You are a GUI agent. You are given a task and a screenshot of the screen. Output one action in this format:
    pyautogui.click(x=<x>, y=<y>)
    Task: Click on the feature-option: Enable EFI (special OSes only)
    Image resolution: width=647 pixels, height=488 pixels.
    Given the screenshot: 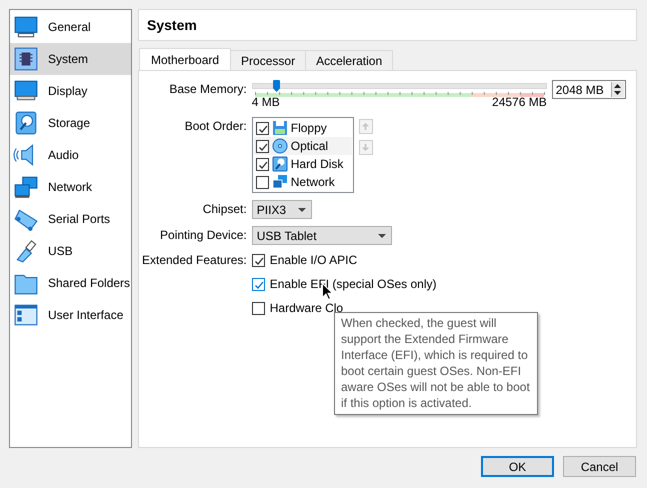 What is the action you would take?
    pyautogui.click(x=439, y=284)
    